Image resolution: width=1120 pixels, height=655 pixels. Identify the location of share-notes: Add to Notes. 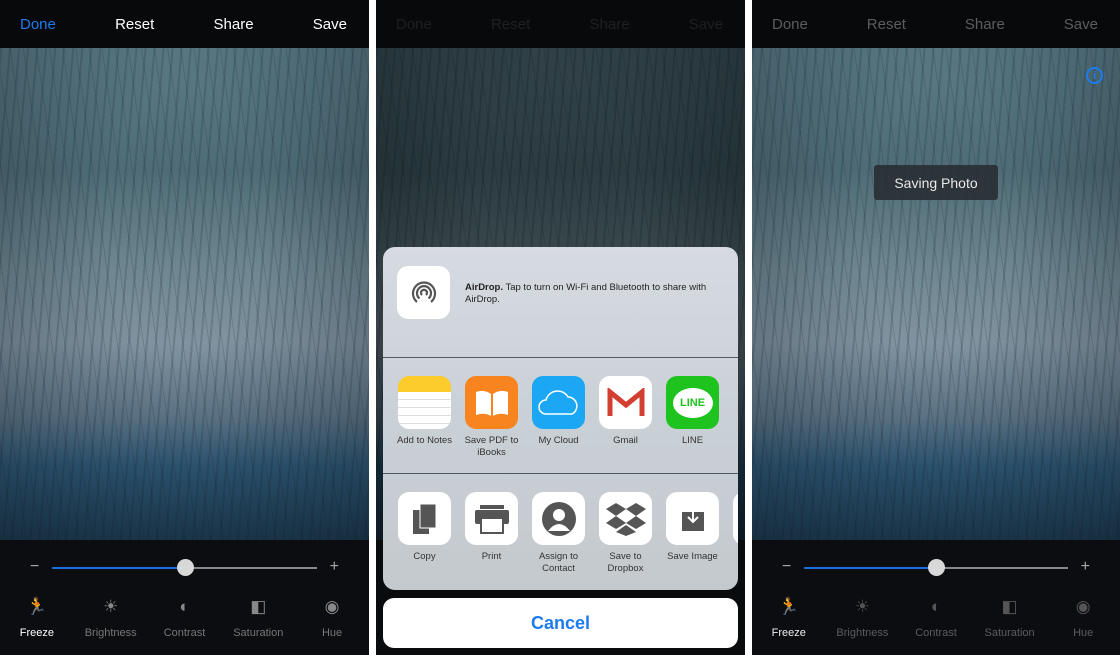
(424, 424).